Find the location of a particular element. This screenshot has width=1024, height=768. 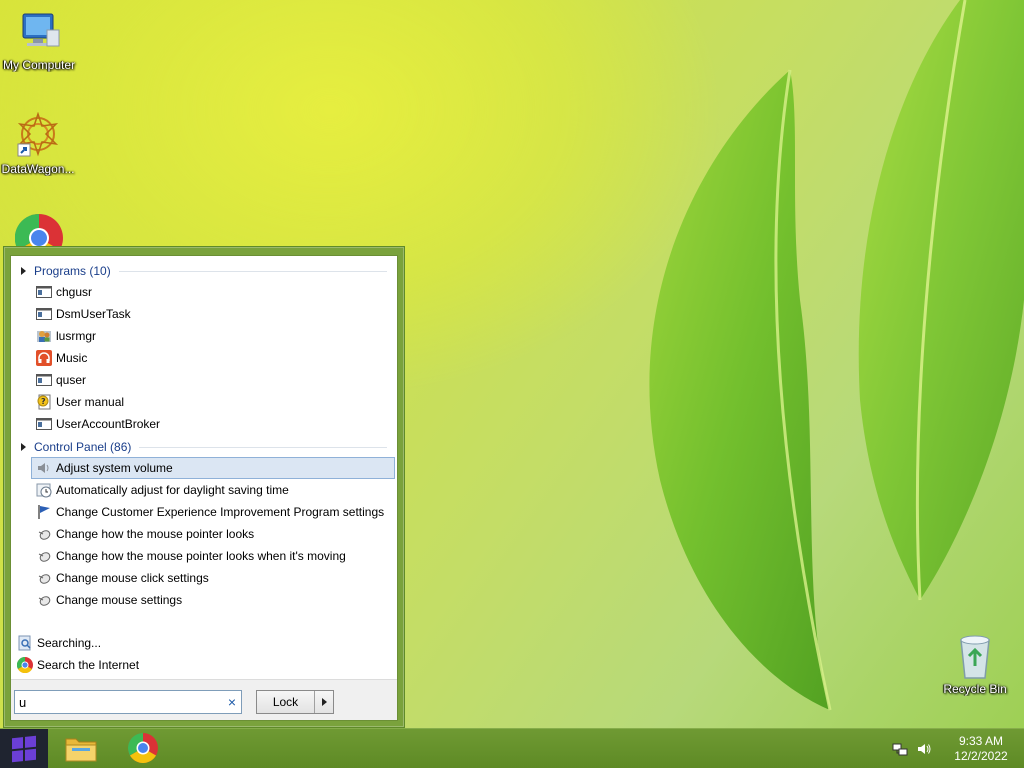

search-the-internet-link: Search the Internet is located at coordinates (78, 665).